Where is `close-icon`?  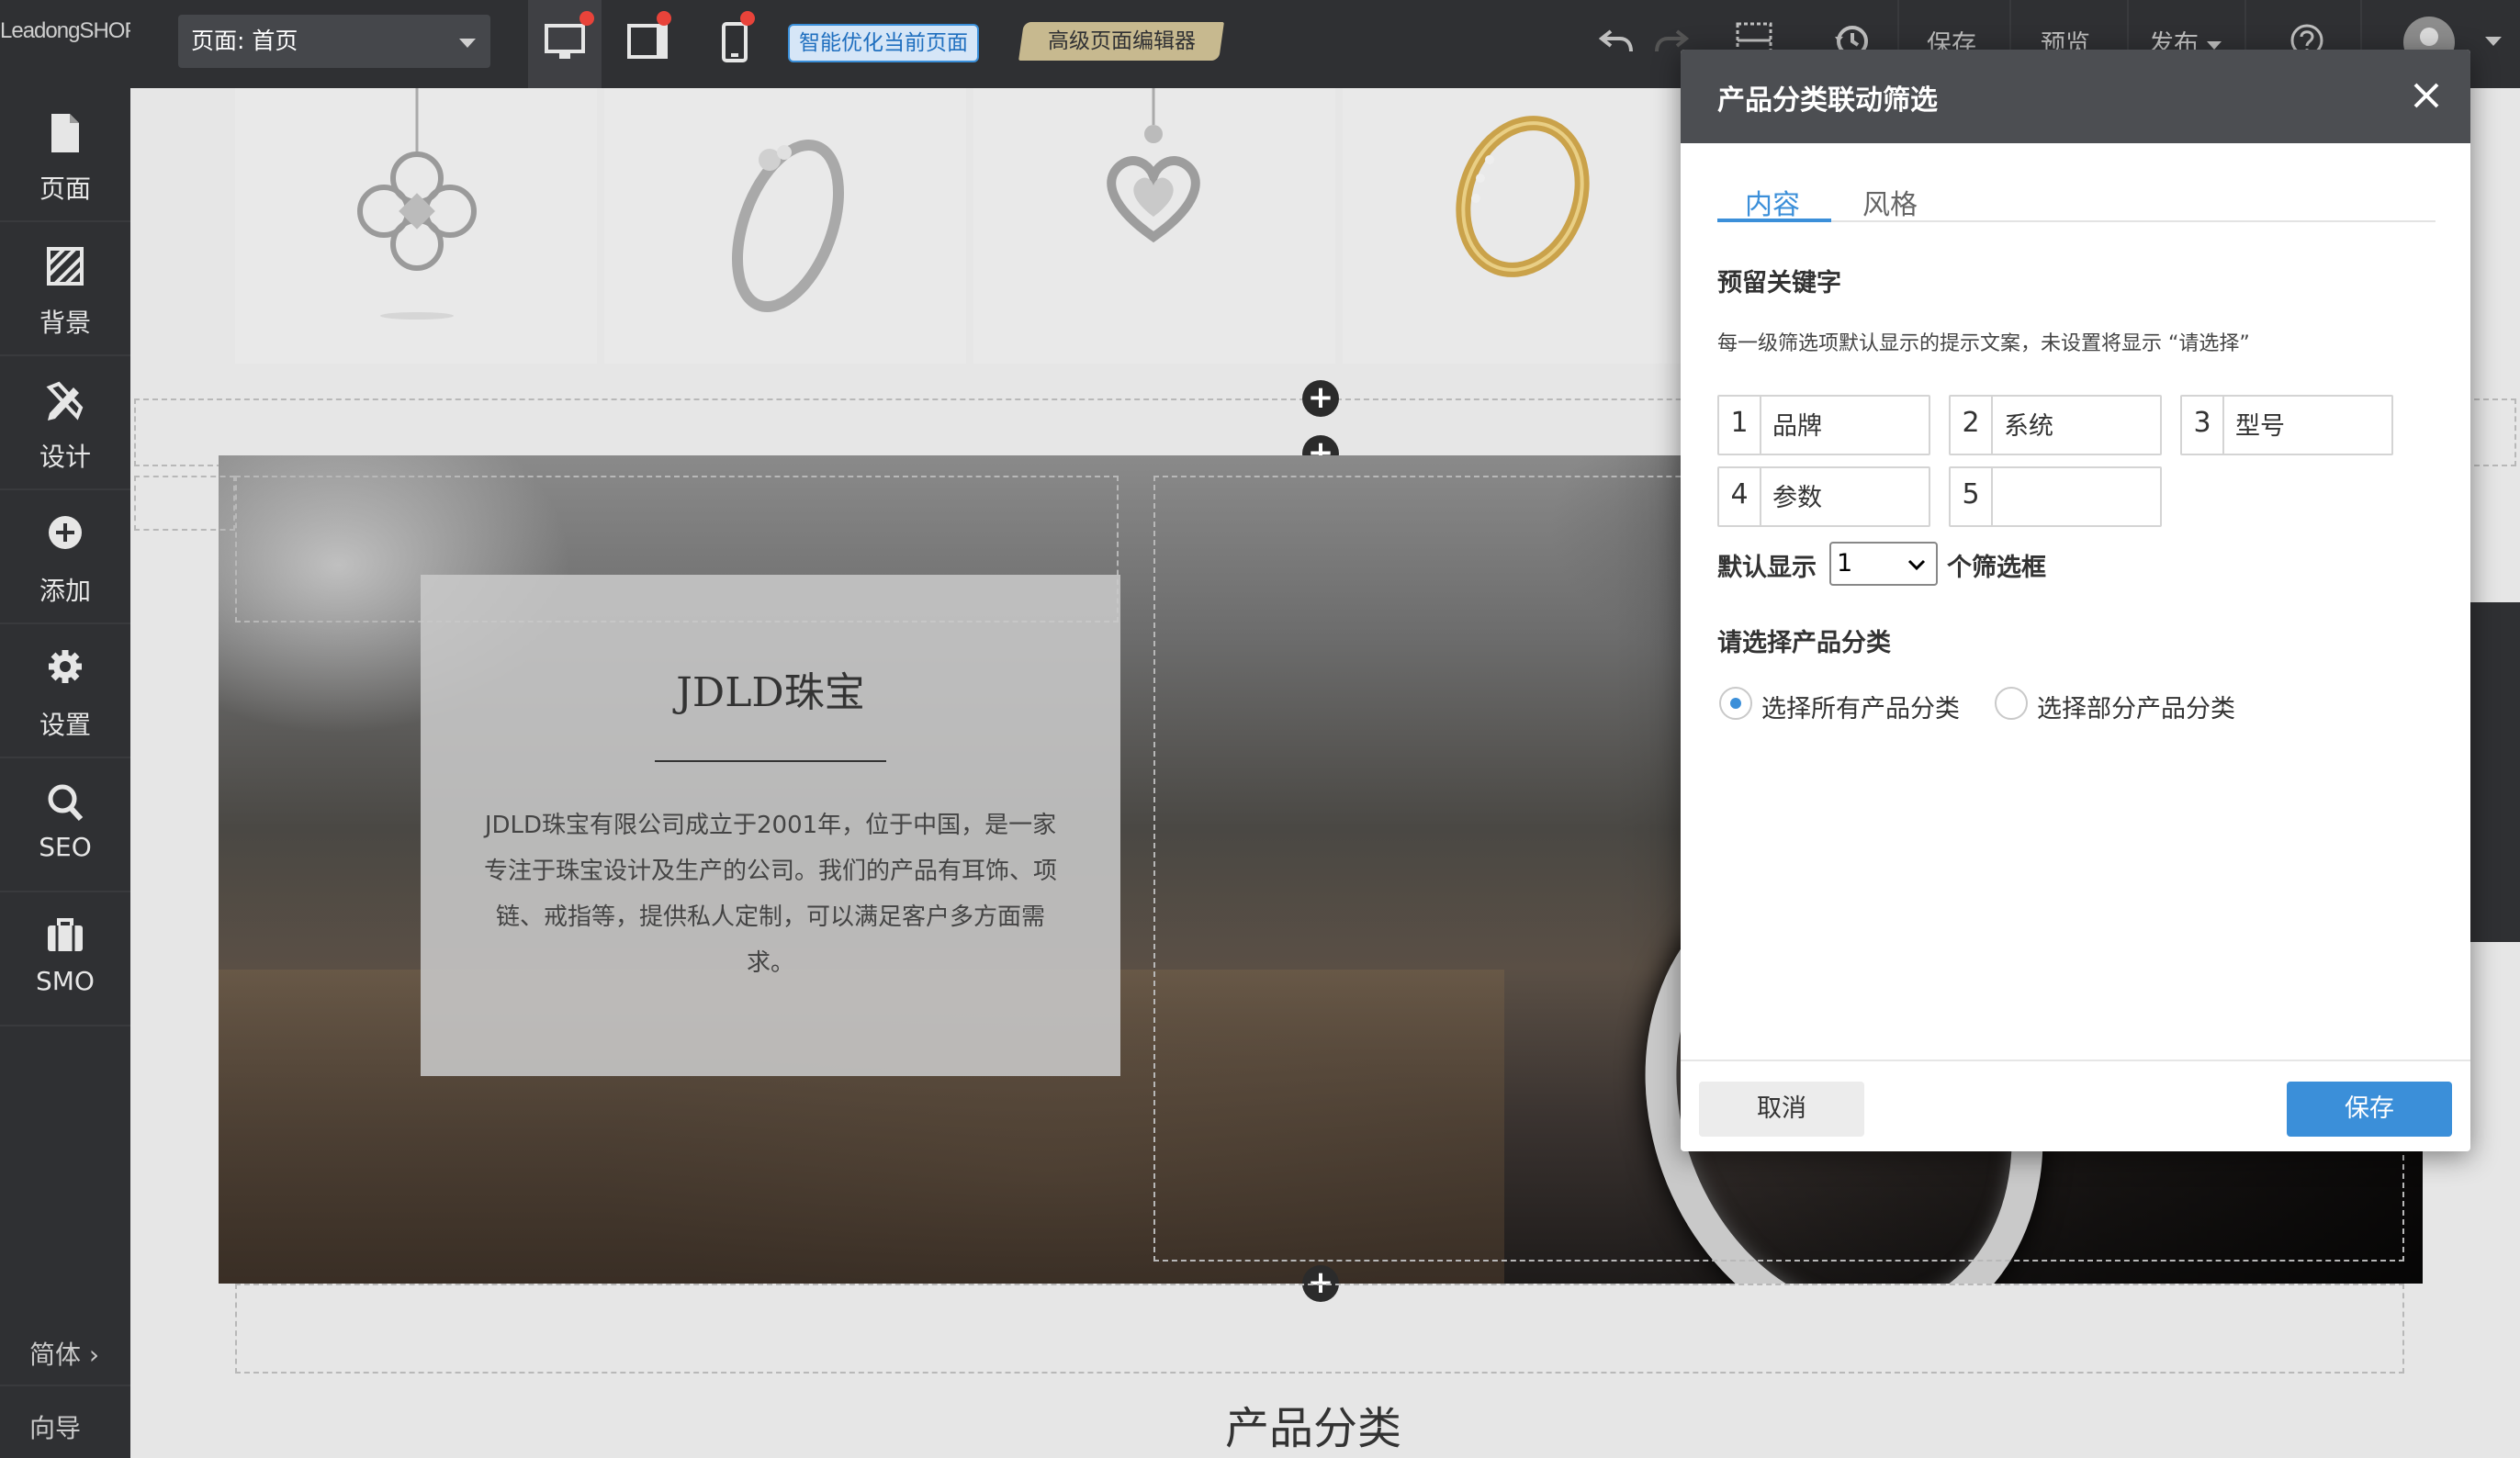 close-icon is located at coordinates (2426, 96).